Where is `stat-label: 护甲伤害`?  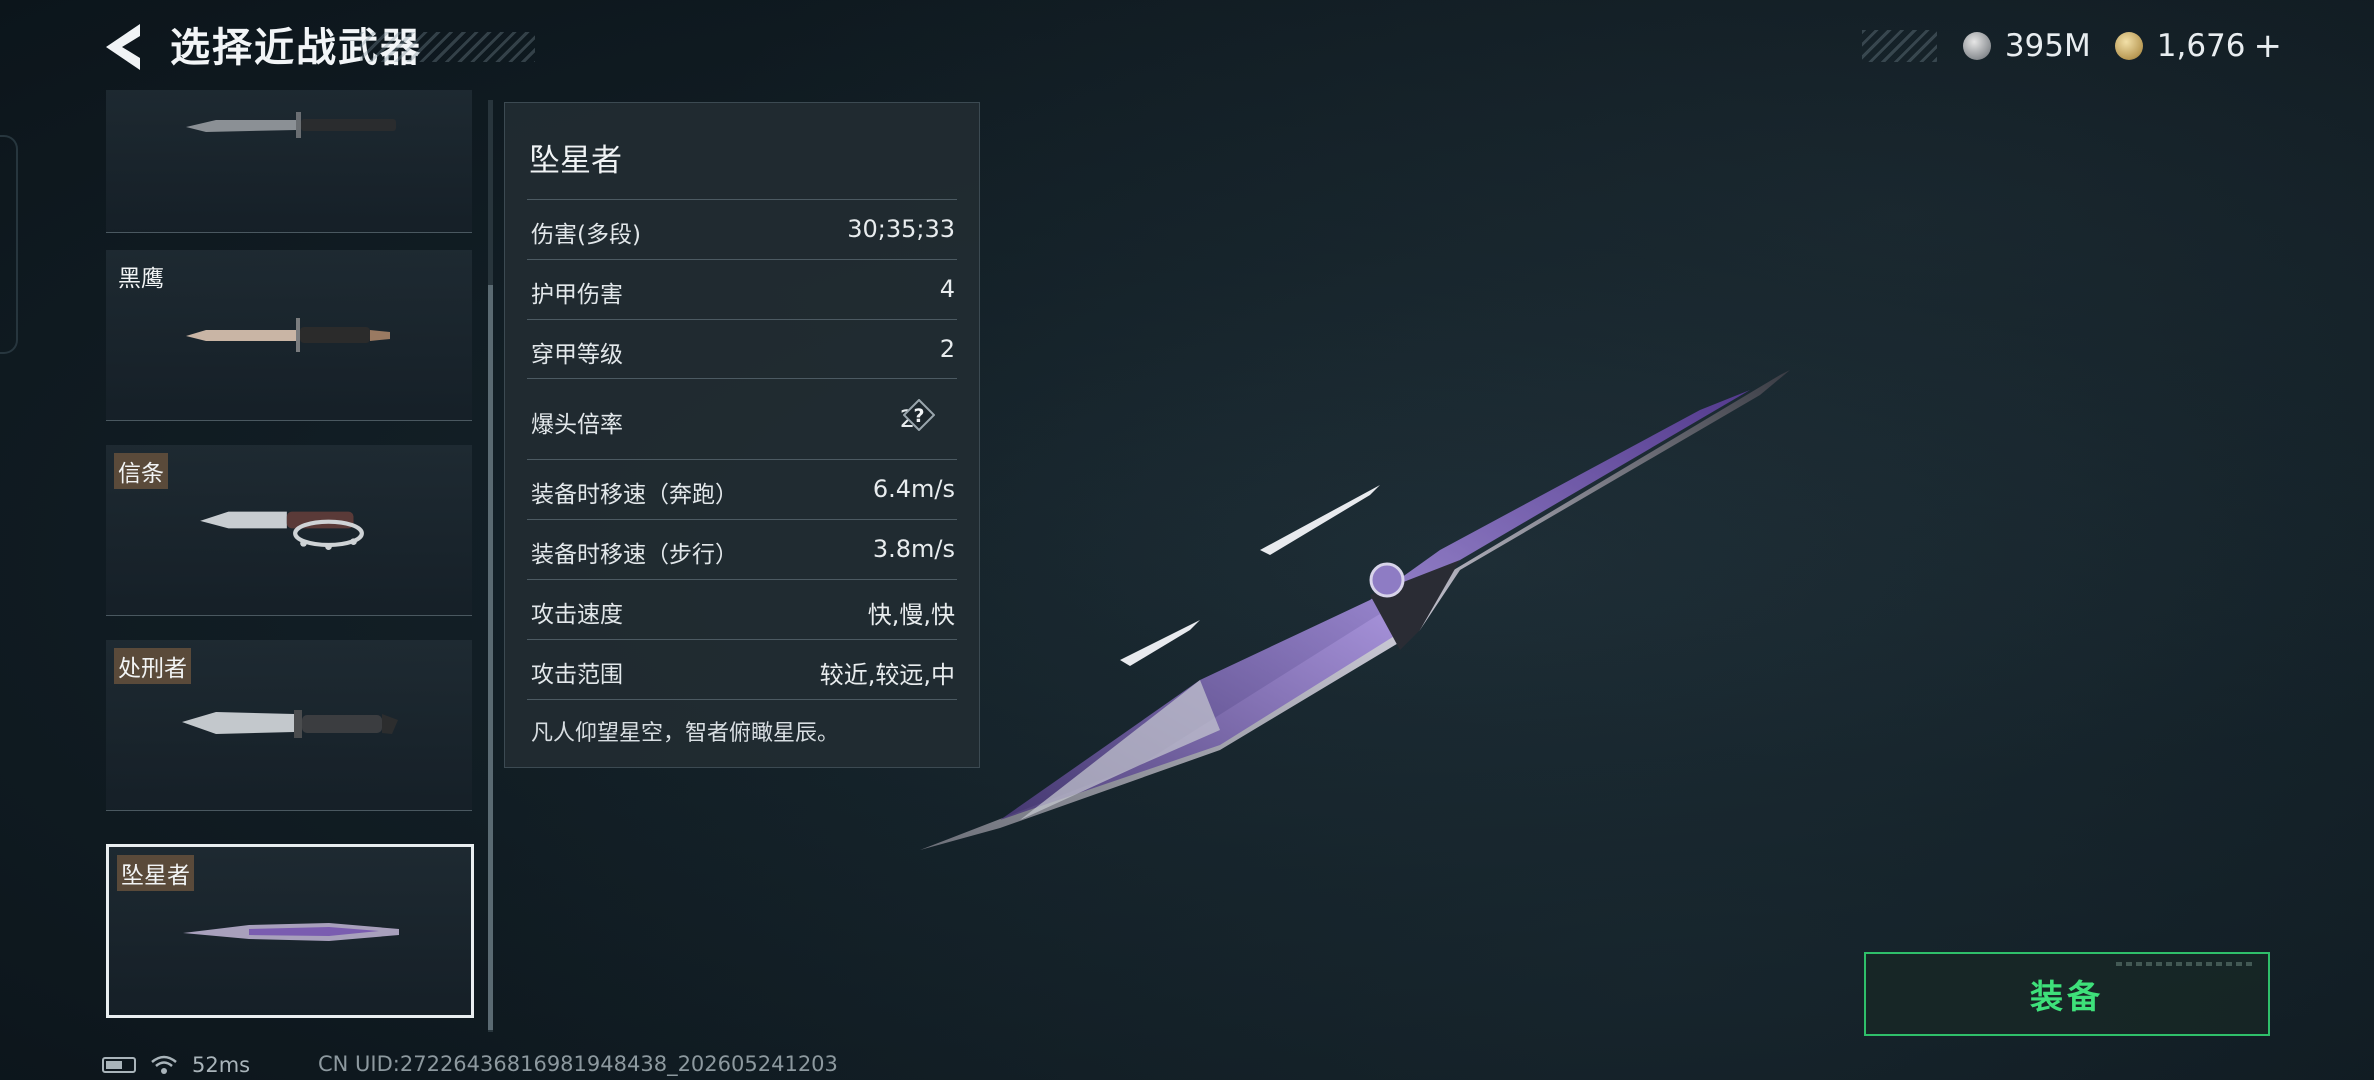
stat-label: 护甲伤害 is located at coordinates (577, 295).